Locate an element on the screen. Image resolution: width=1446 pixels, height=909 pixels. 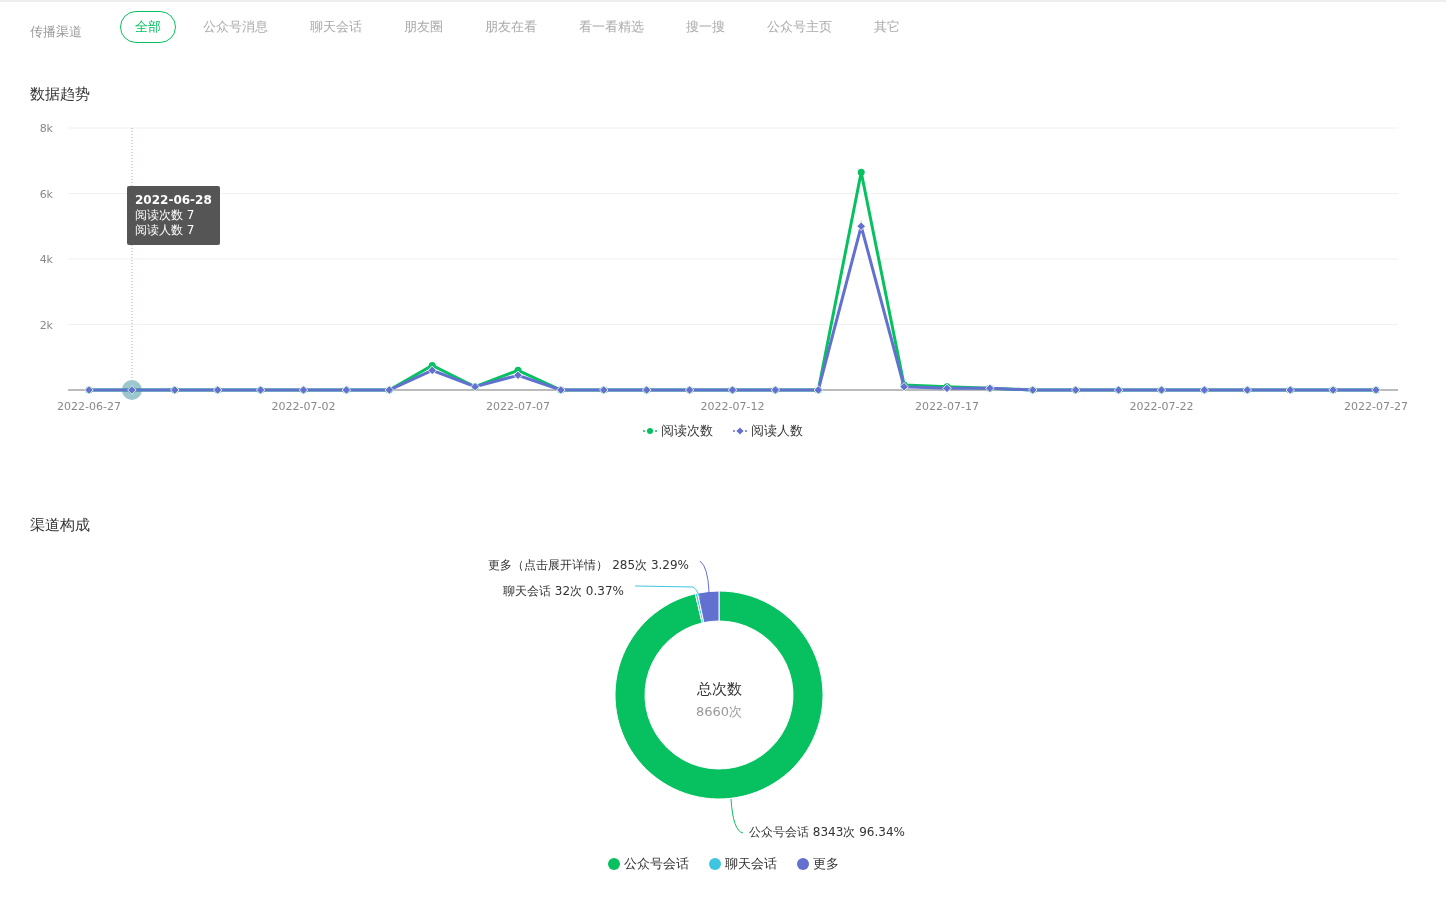
leader-line is located at coordinates (737, 816).